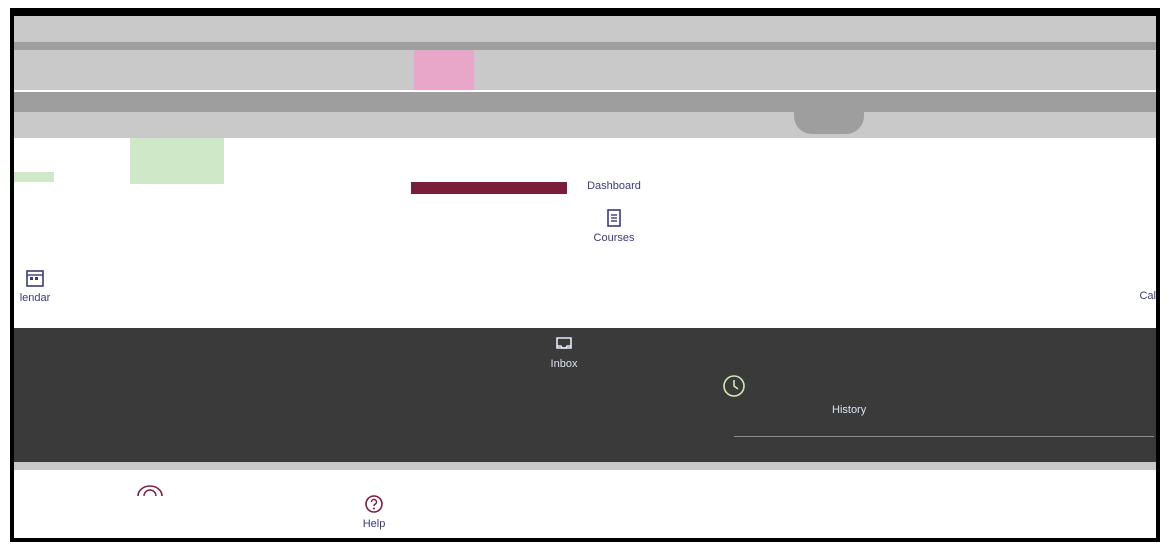  I want to click on nav-courses: Courses, so click(614, 226).